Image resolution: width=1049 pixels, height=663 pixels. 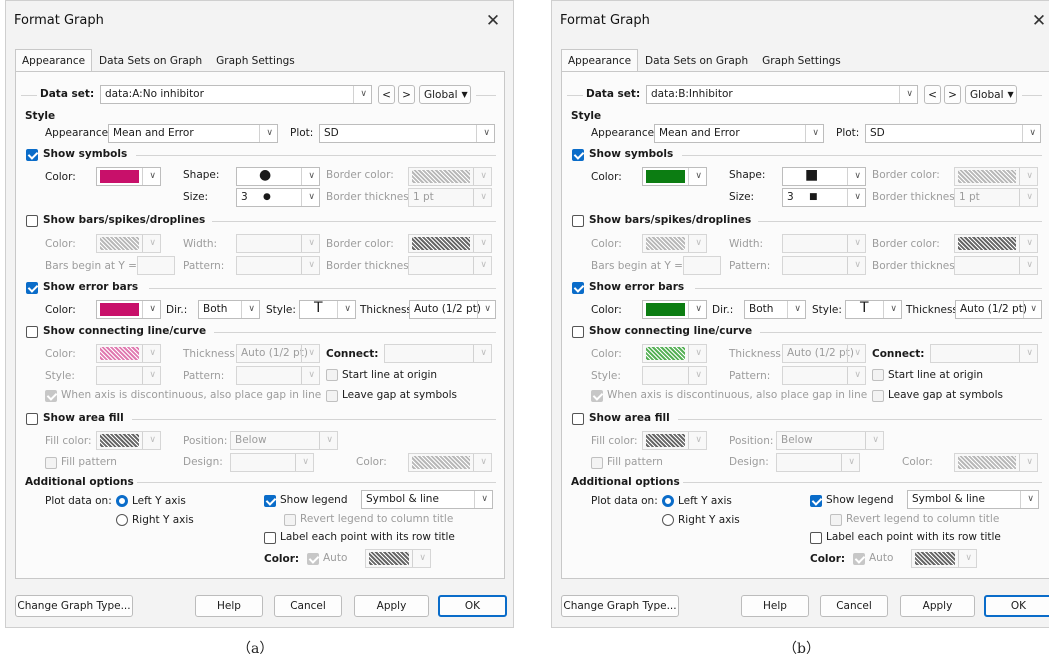 What do you see at coordinates (278, 176) in the screenshot?
I see `shape-select: ● ∨` at bounding box center [278, 176].